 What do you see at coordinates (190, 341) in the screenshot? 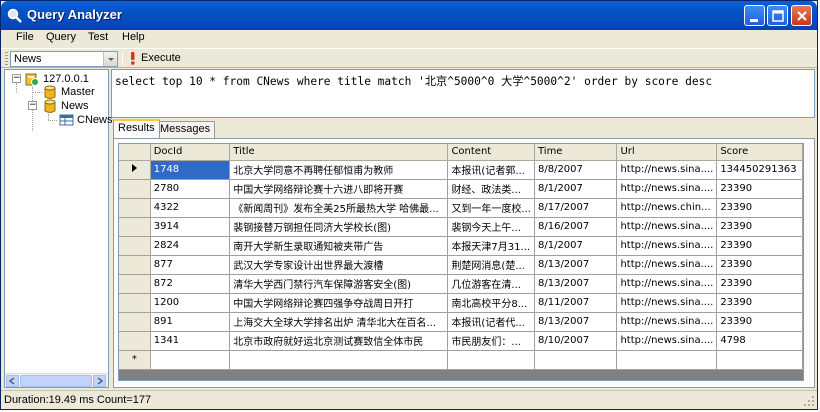
I see `cell-docid: 1341` at bounding box center [190, 341].